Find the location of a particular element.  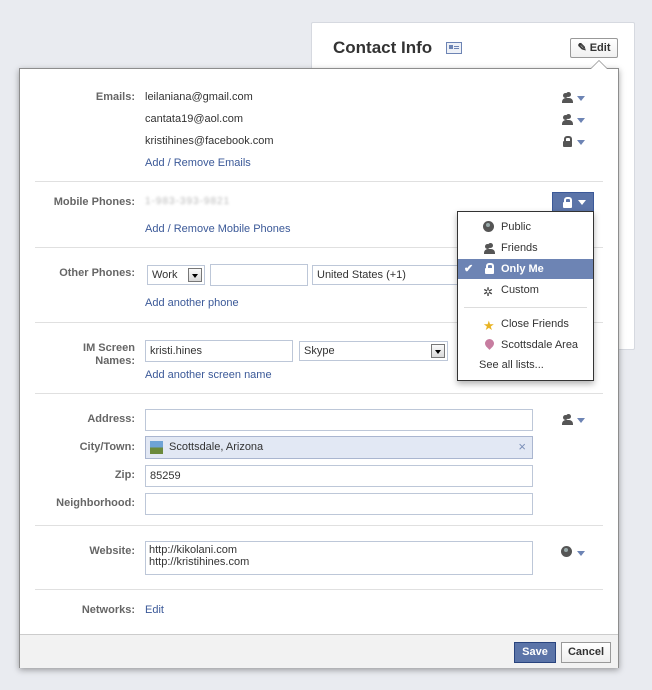

im-label-line1: IM Screen is located at coordinates (109, 348).